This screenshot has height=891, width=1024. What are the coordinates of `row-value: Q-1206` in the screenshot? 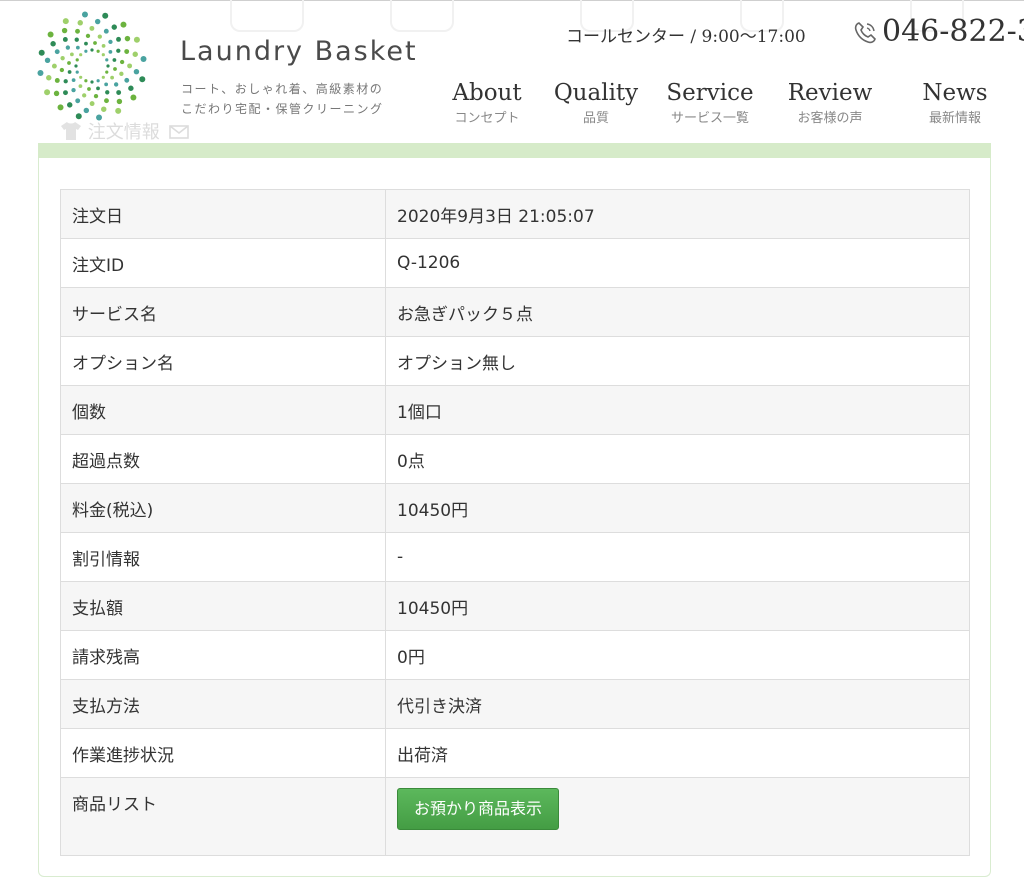 It's located at (677, 263).